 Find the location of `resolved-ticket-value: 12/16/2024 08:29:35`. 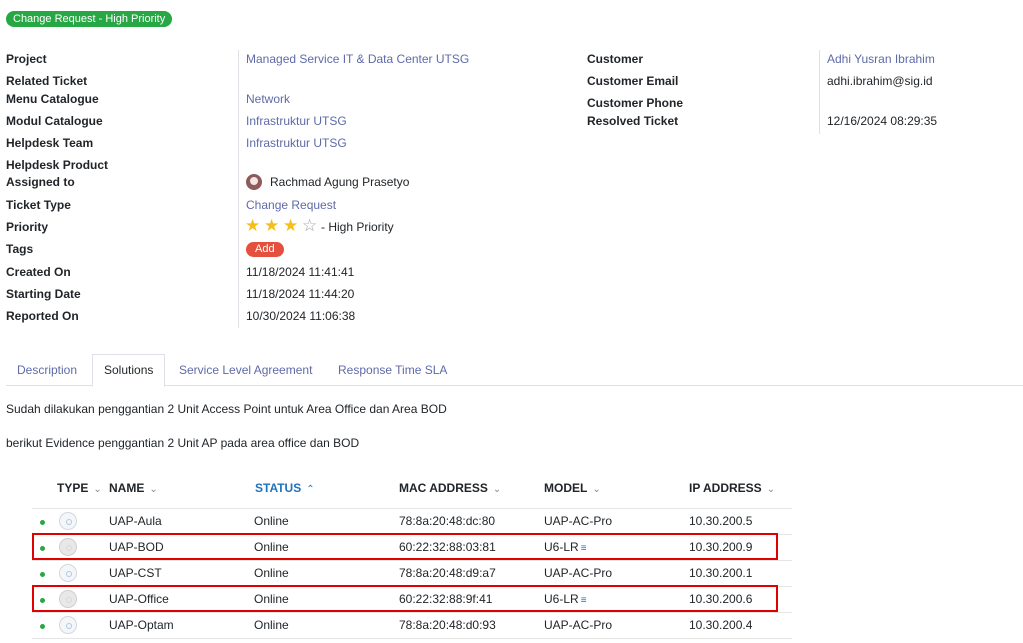

resolved-ticket-value: 12/16/2024 08:29:35 is located at coordinates (882, 121).